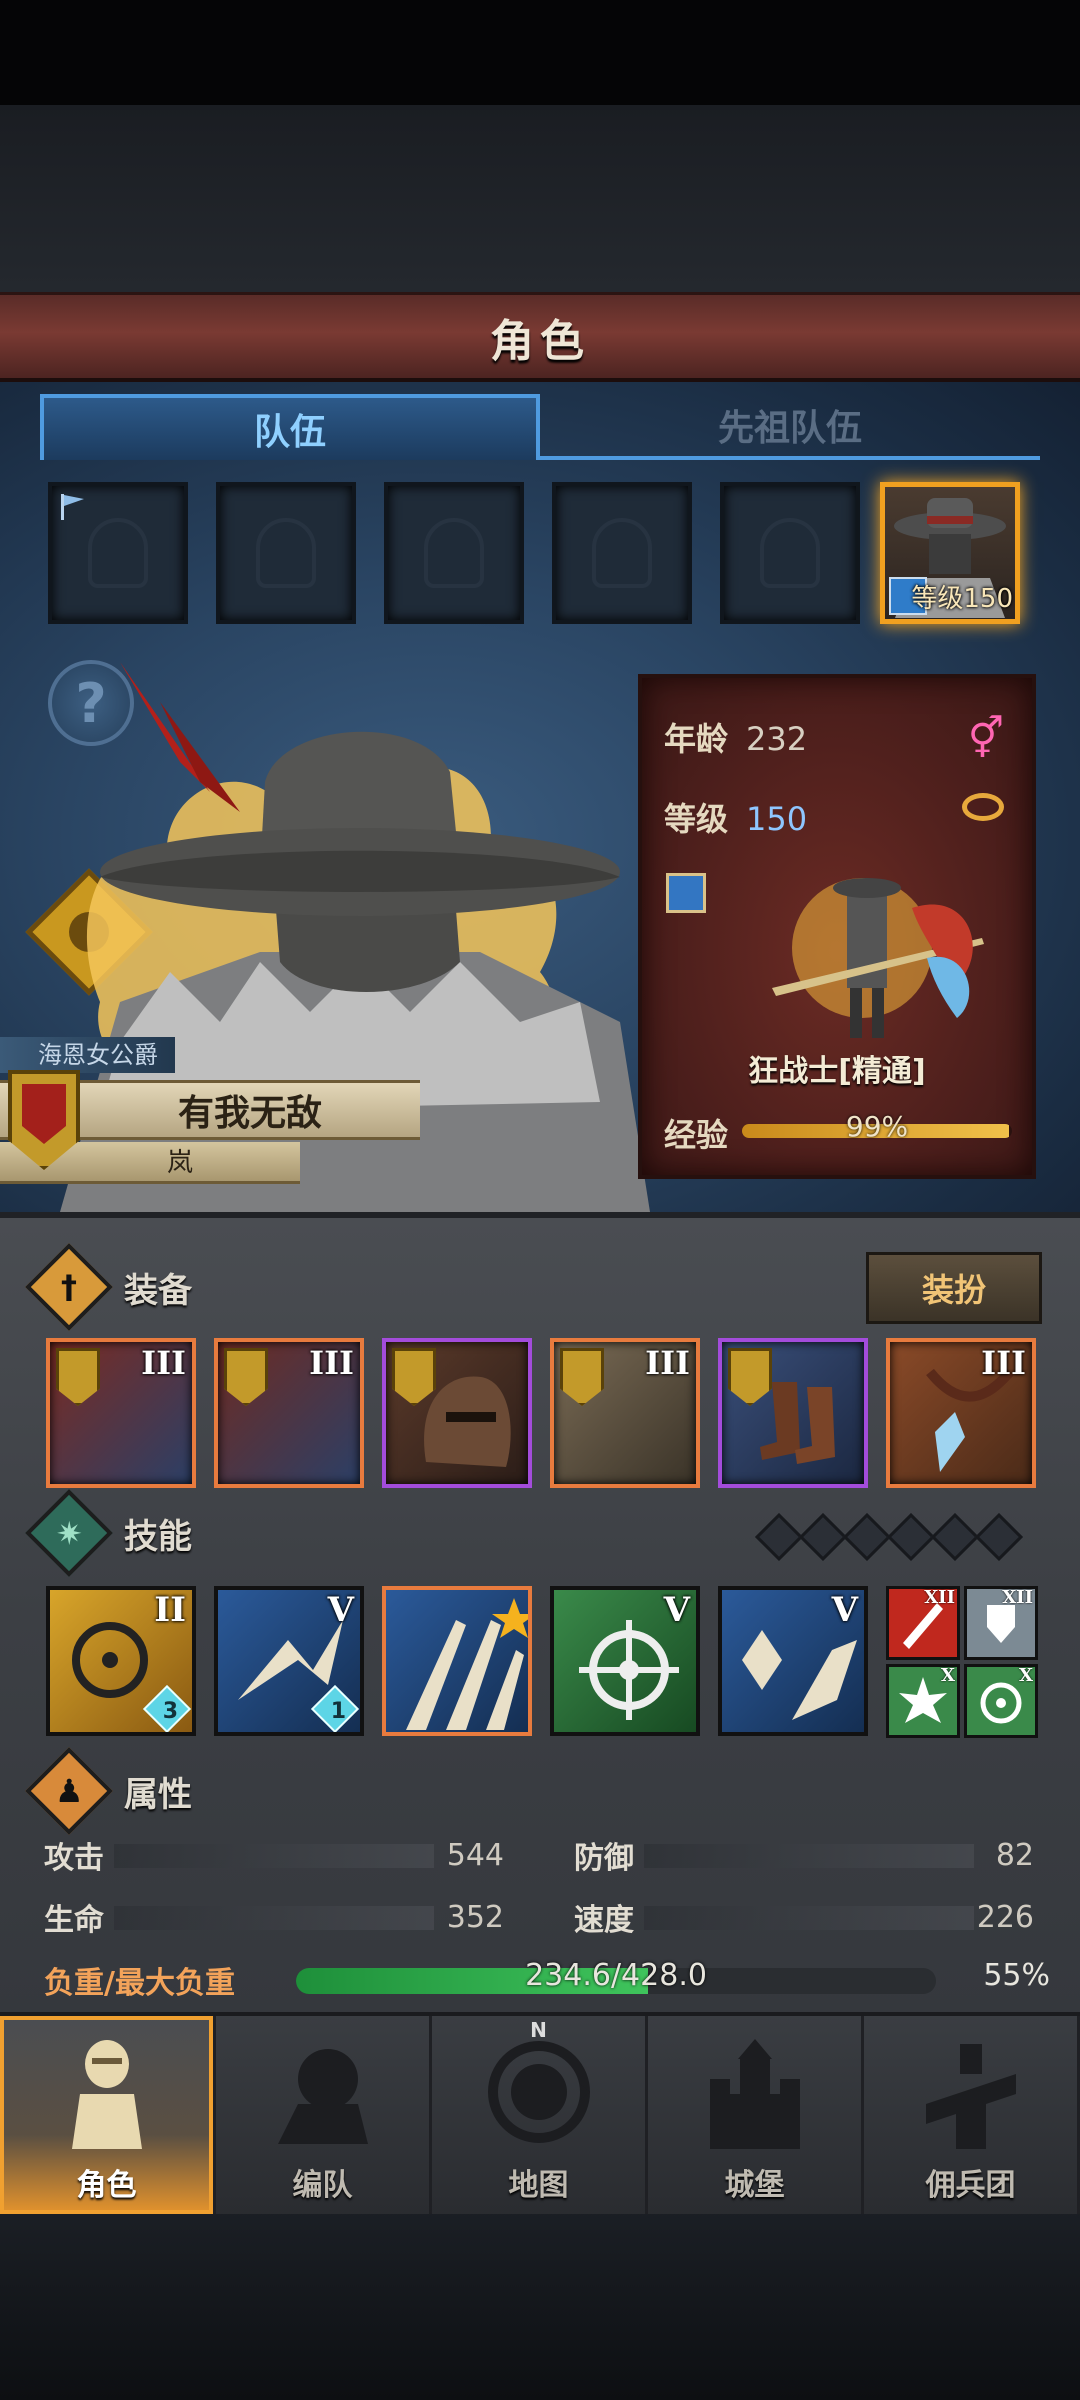 This screenshot has width=1080, height=2400. Describe the element at coordinates (74, 1920) in the screenshot. I see `hp-label: 生命` at that location.